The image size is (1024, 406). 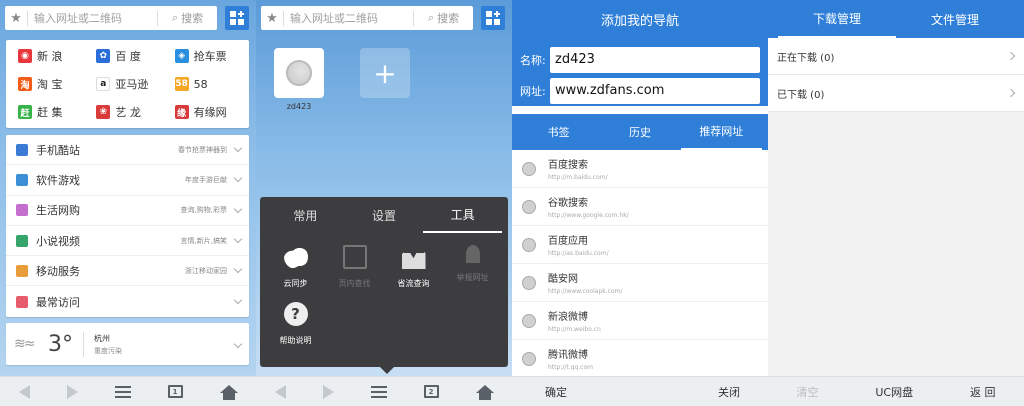 What do you see at coordinates (127, 241) in the screenshot?
I see `category-row: 小说视频 言情,新片,搞笑` at bounding box center [127, 241].